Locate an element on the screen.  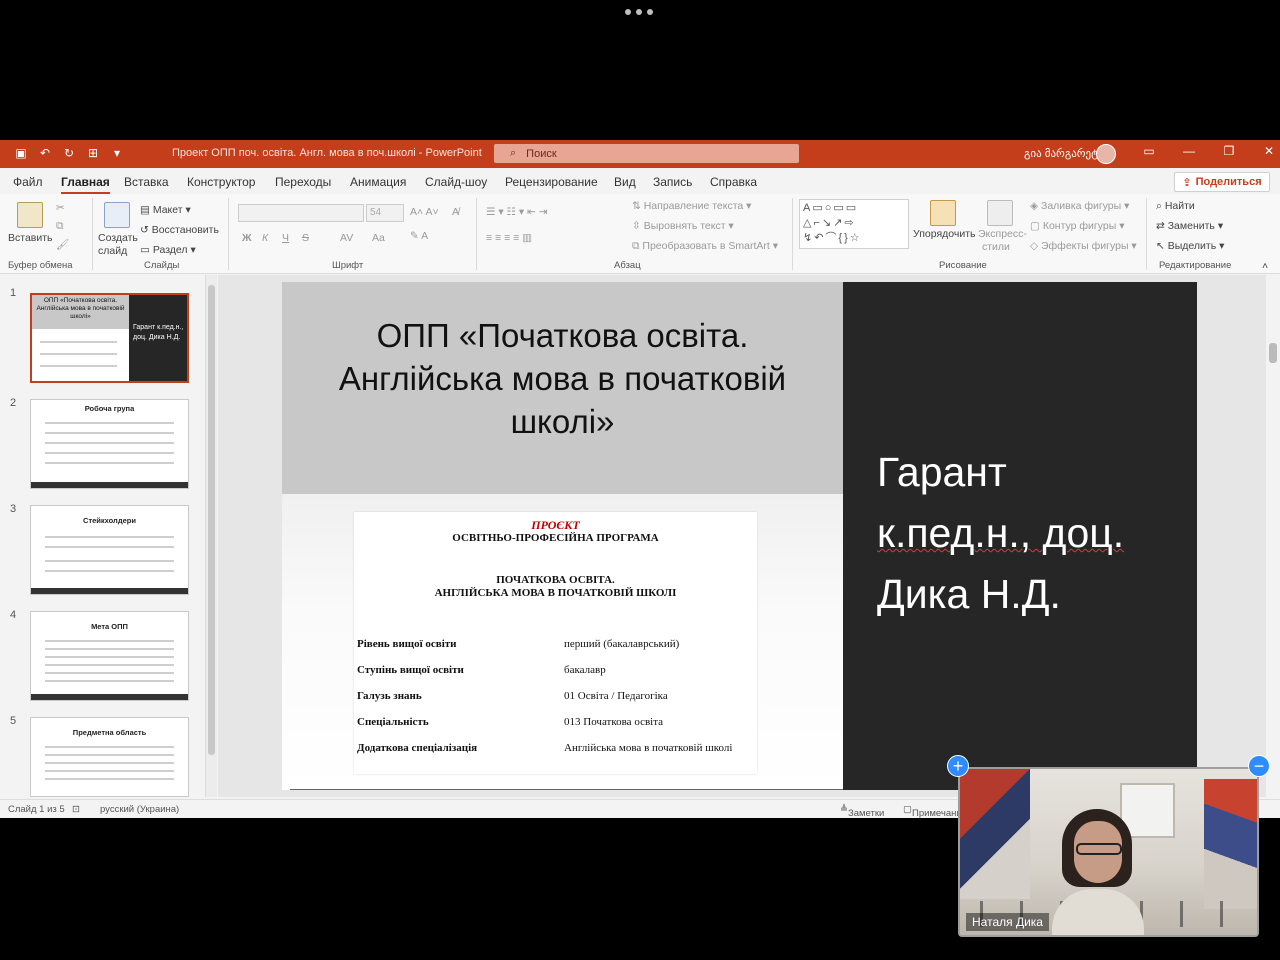
doc-project-label: ПРОЄКТ is located at coordinates (555, 525).